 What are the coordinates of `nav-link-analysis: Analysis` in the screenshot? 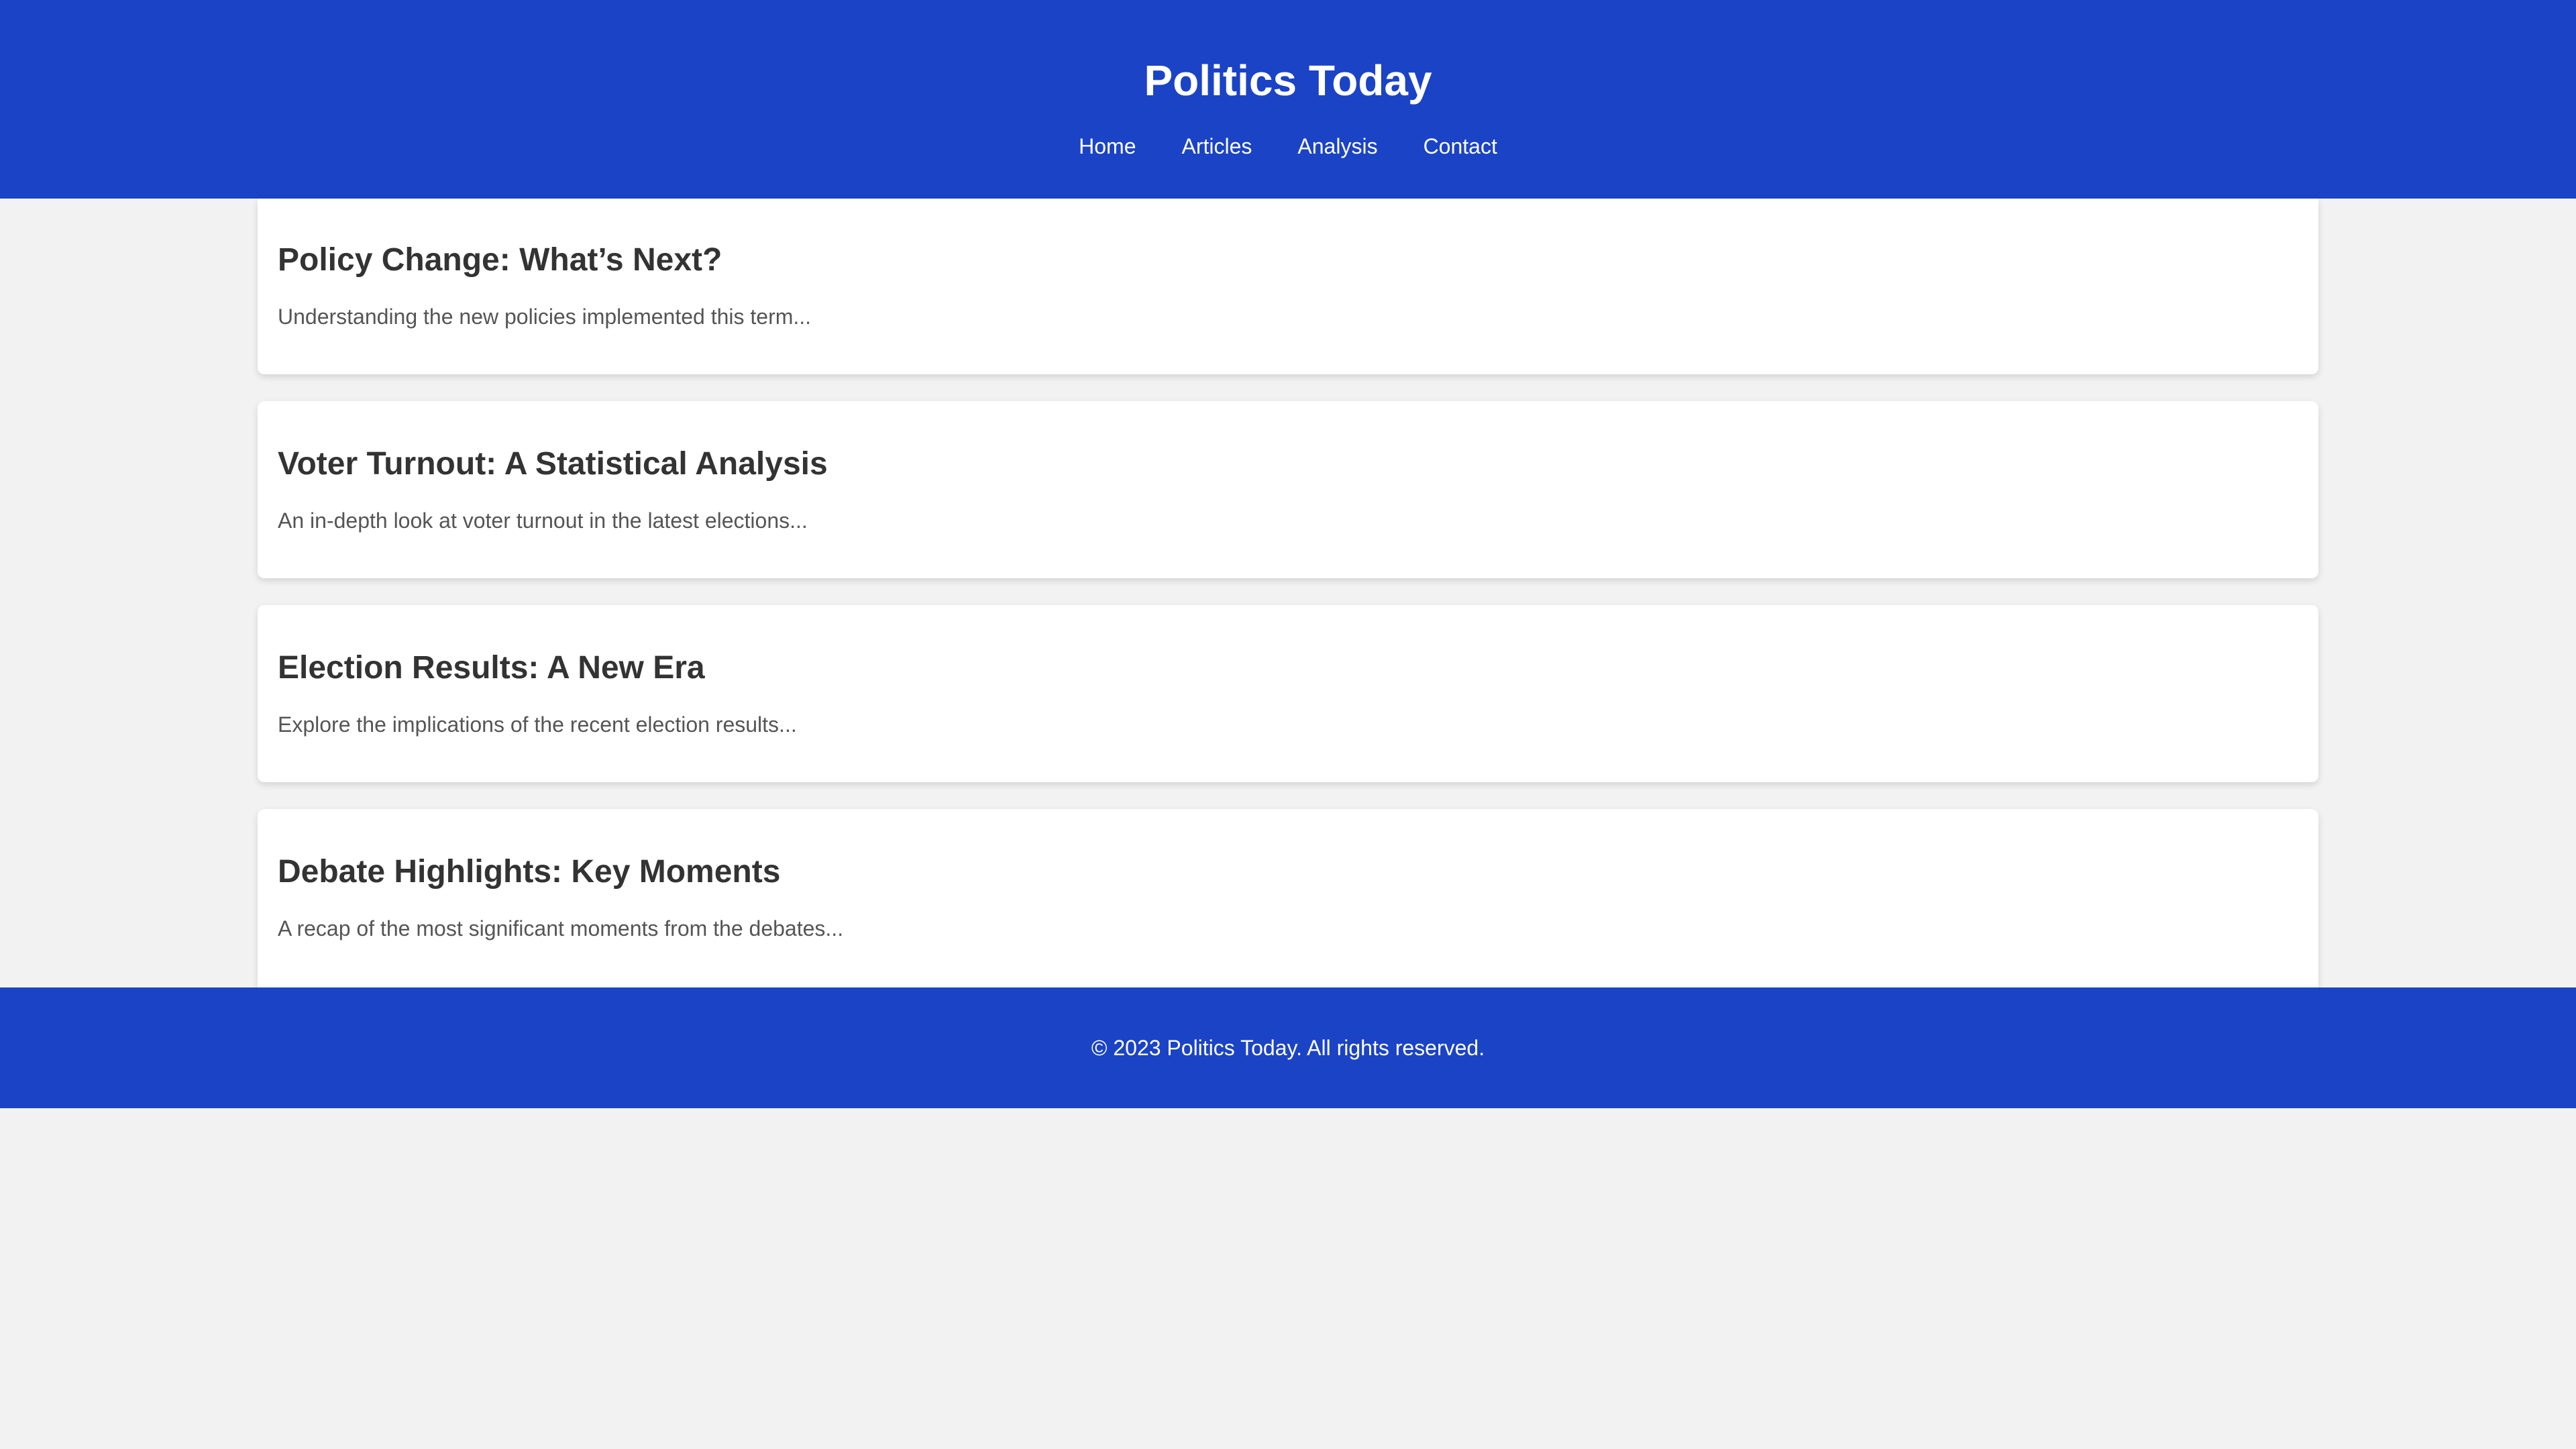 It's located at (1337, 146).